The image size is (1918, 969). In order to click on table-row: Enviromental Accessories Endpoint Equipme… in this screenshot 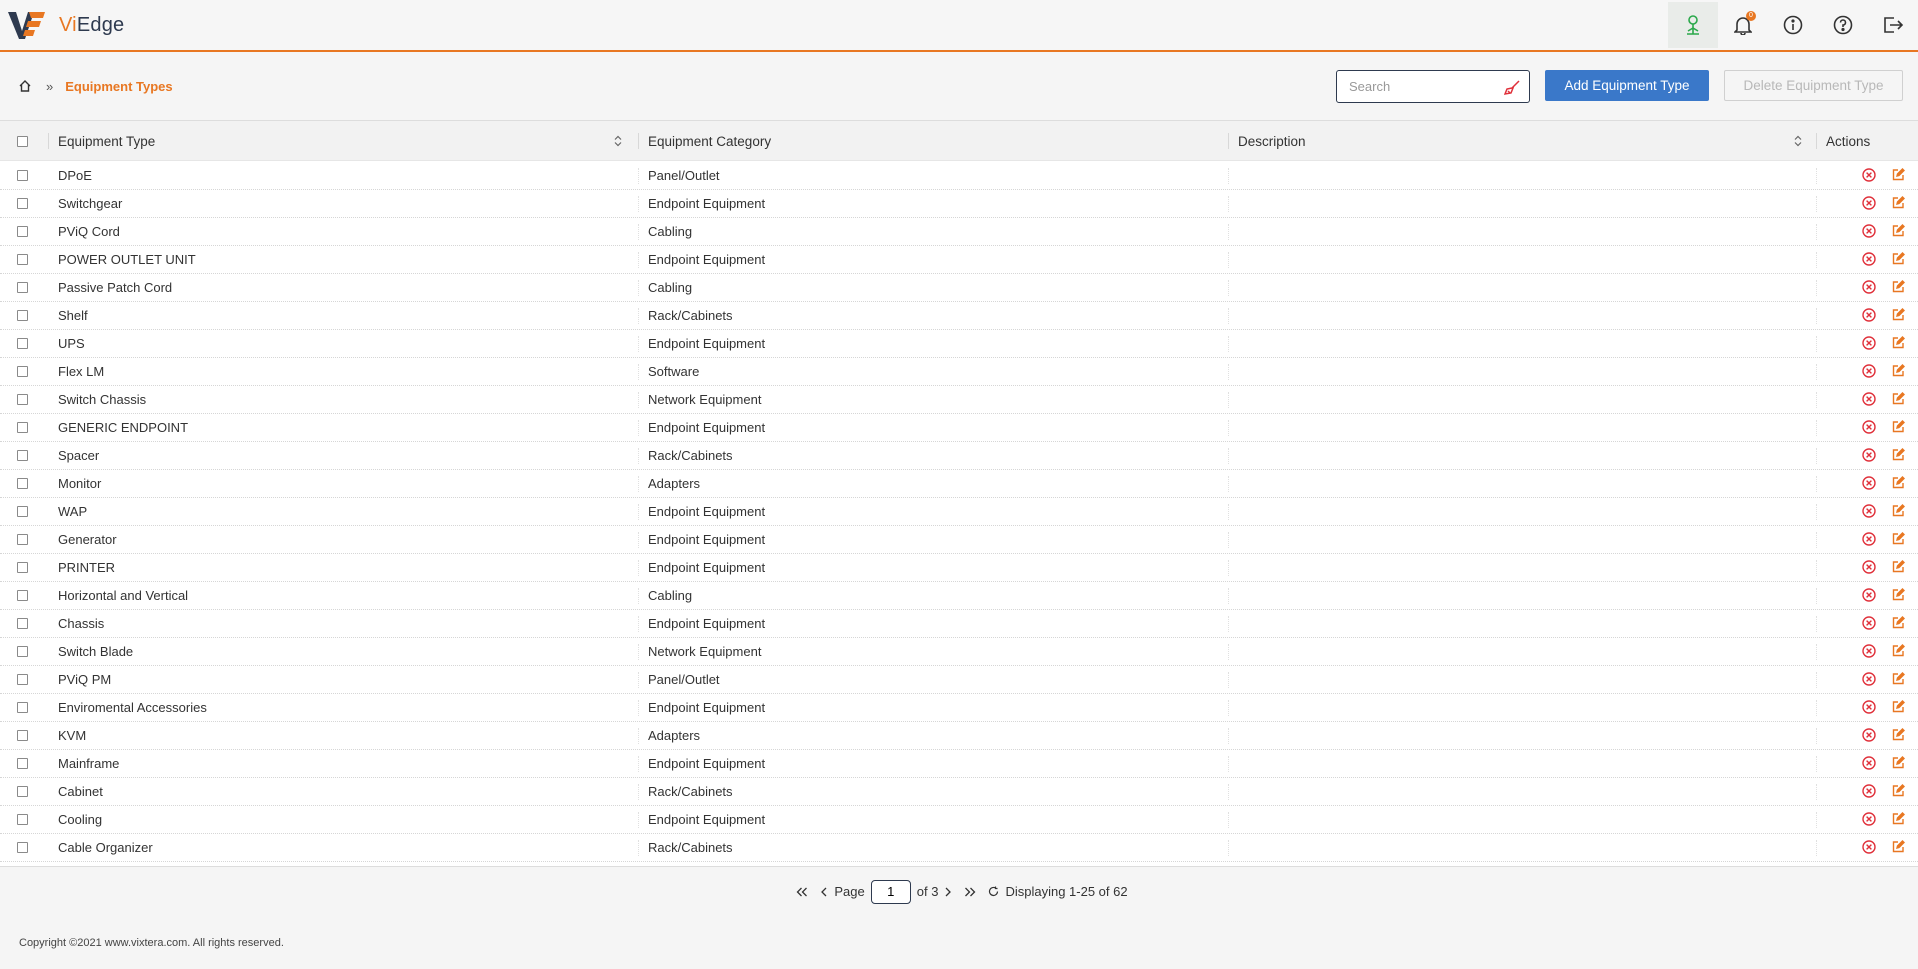, I will do `click(959, 708)`.